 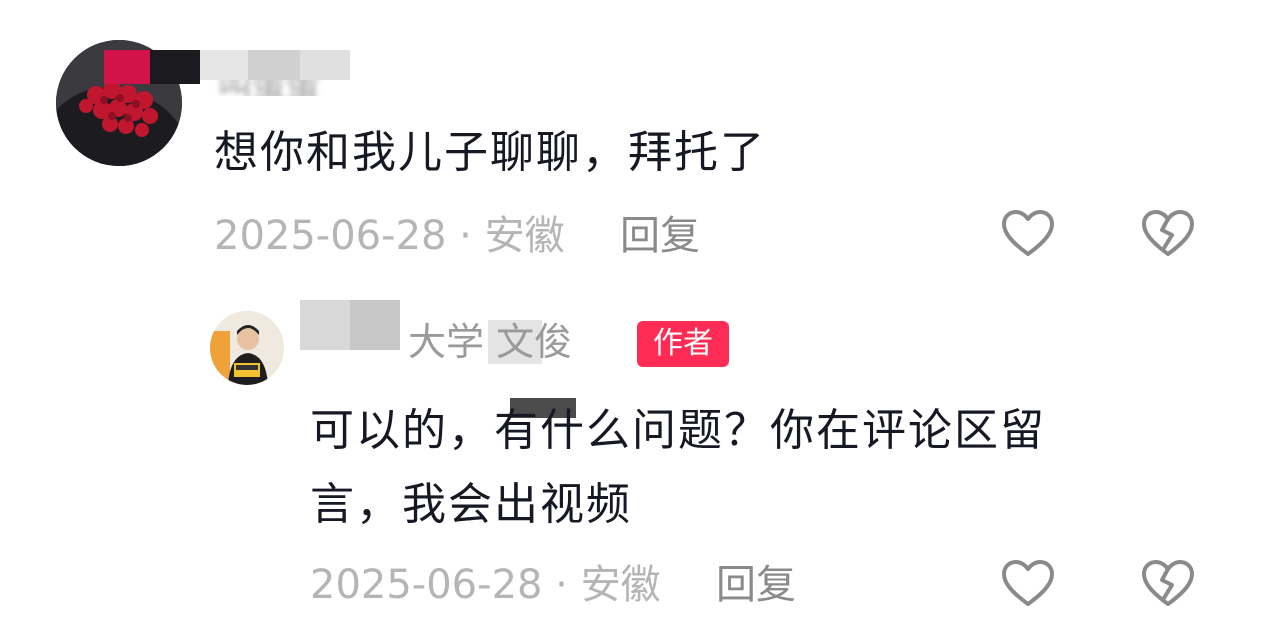 I want to click on comment-text-line-2: 言，我会出视频, so click(x=471, y=504).